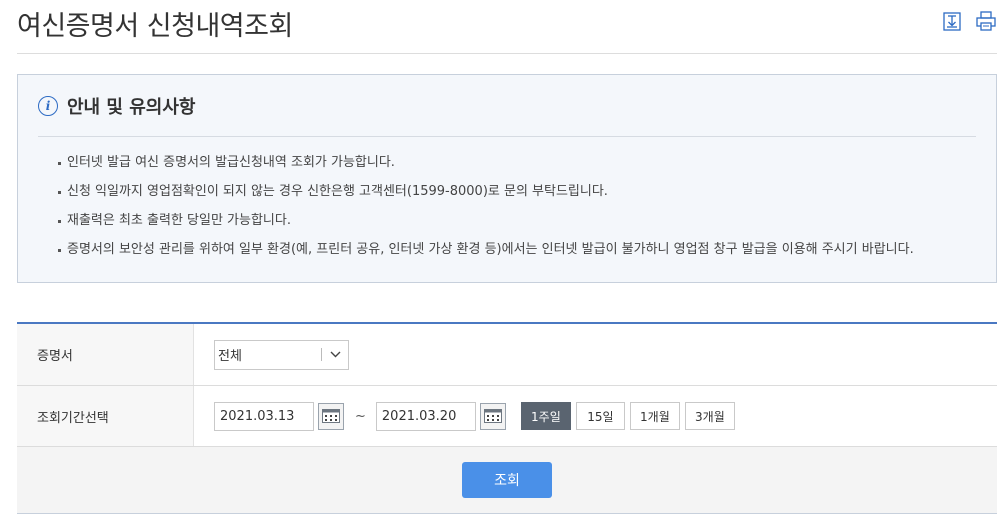 The width and height of the screenshot is (1006, 521). What do you see at coordinates (986, 21) in the screenshot?
I see `print-icon` at bounding box center [986, 21].